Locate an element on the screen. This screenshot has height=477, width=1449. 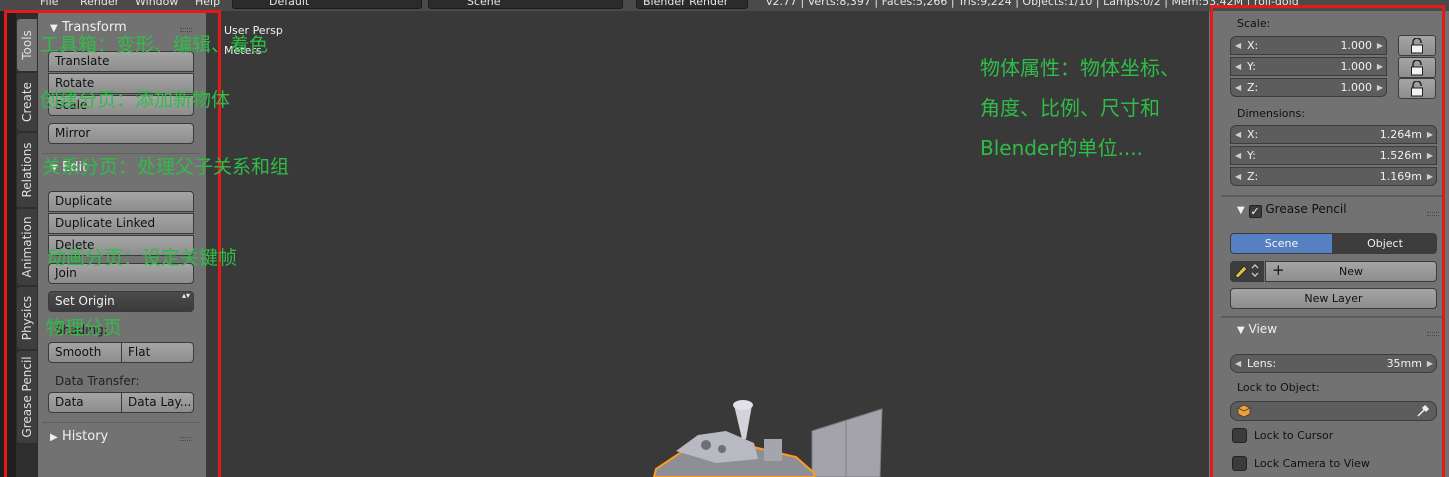
annotation-tools: 工具箱：变形、编辑、着色 is located at coordinates (154, 45).